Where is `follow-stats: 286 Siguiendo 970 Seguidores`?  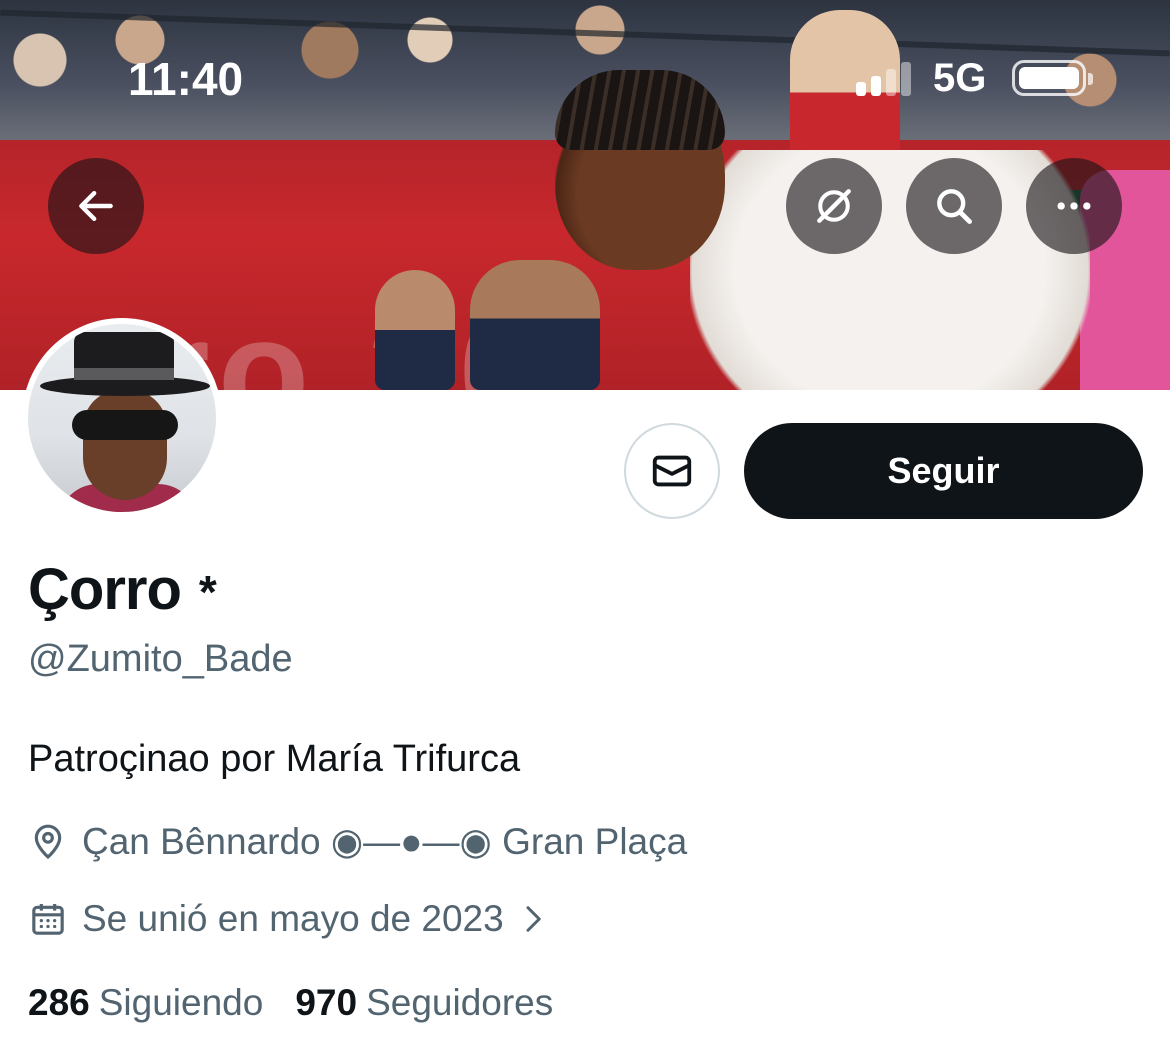
follow-stats: 286 Siguiendo 970 Seguidores is located at coordinates (306, 1003).